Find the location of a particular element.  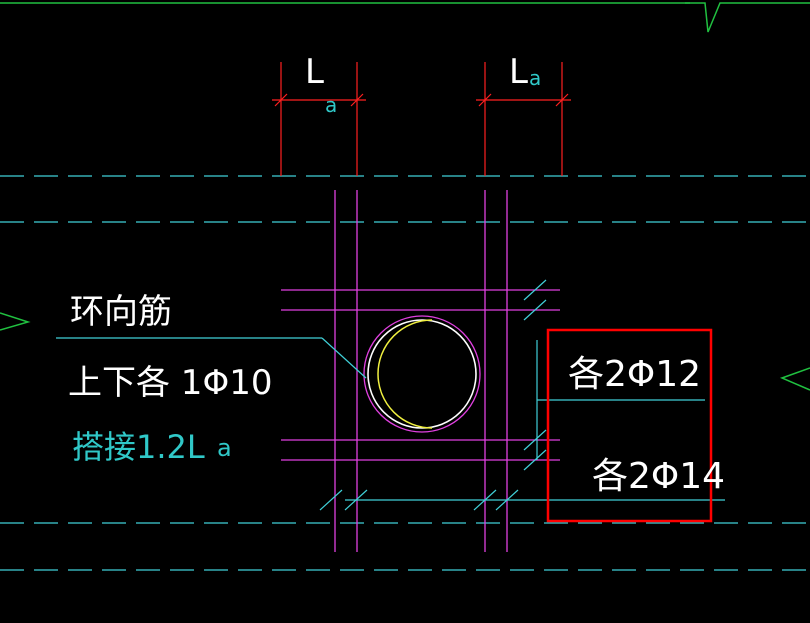

top-bottom-each-label: 上下各 1Φ10 is located at coordinates (170, 383).